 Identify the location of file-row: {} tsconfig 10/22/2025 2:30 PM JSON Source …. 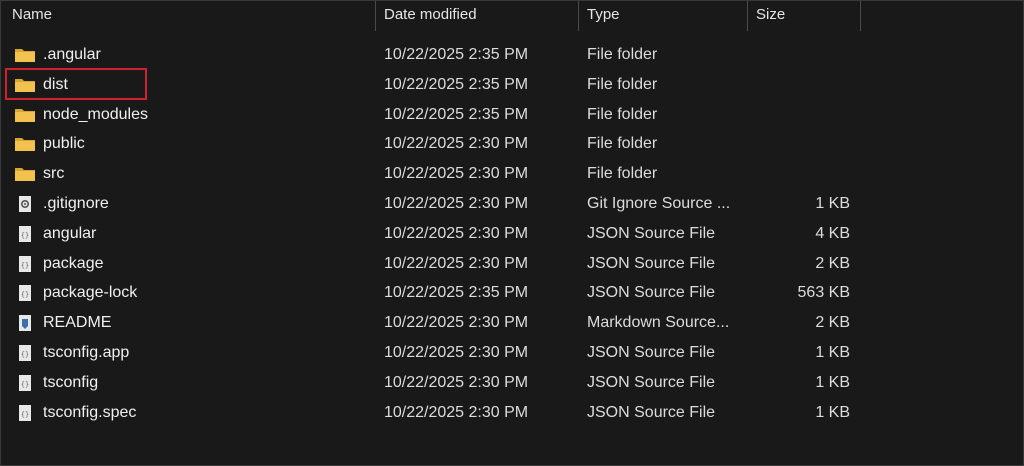
(512, 383).